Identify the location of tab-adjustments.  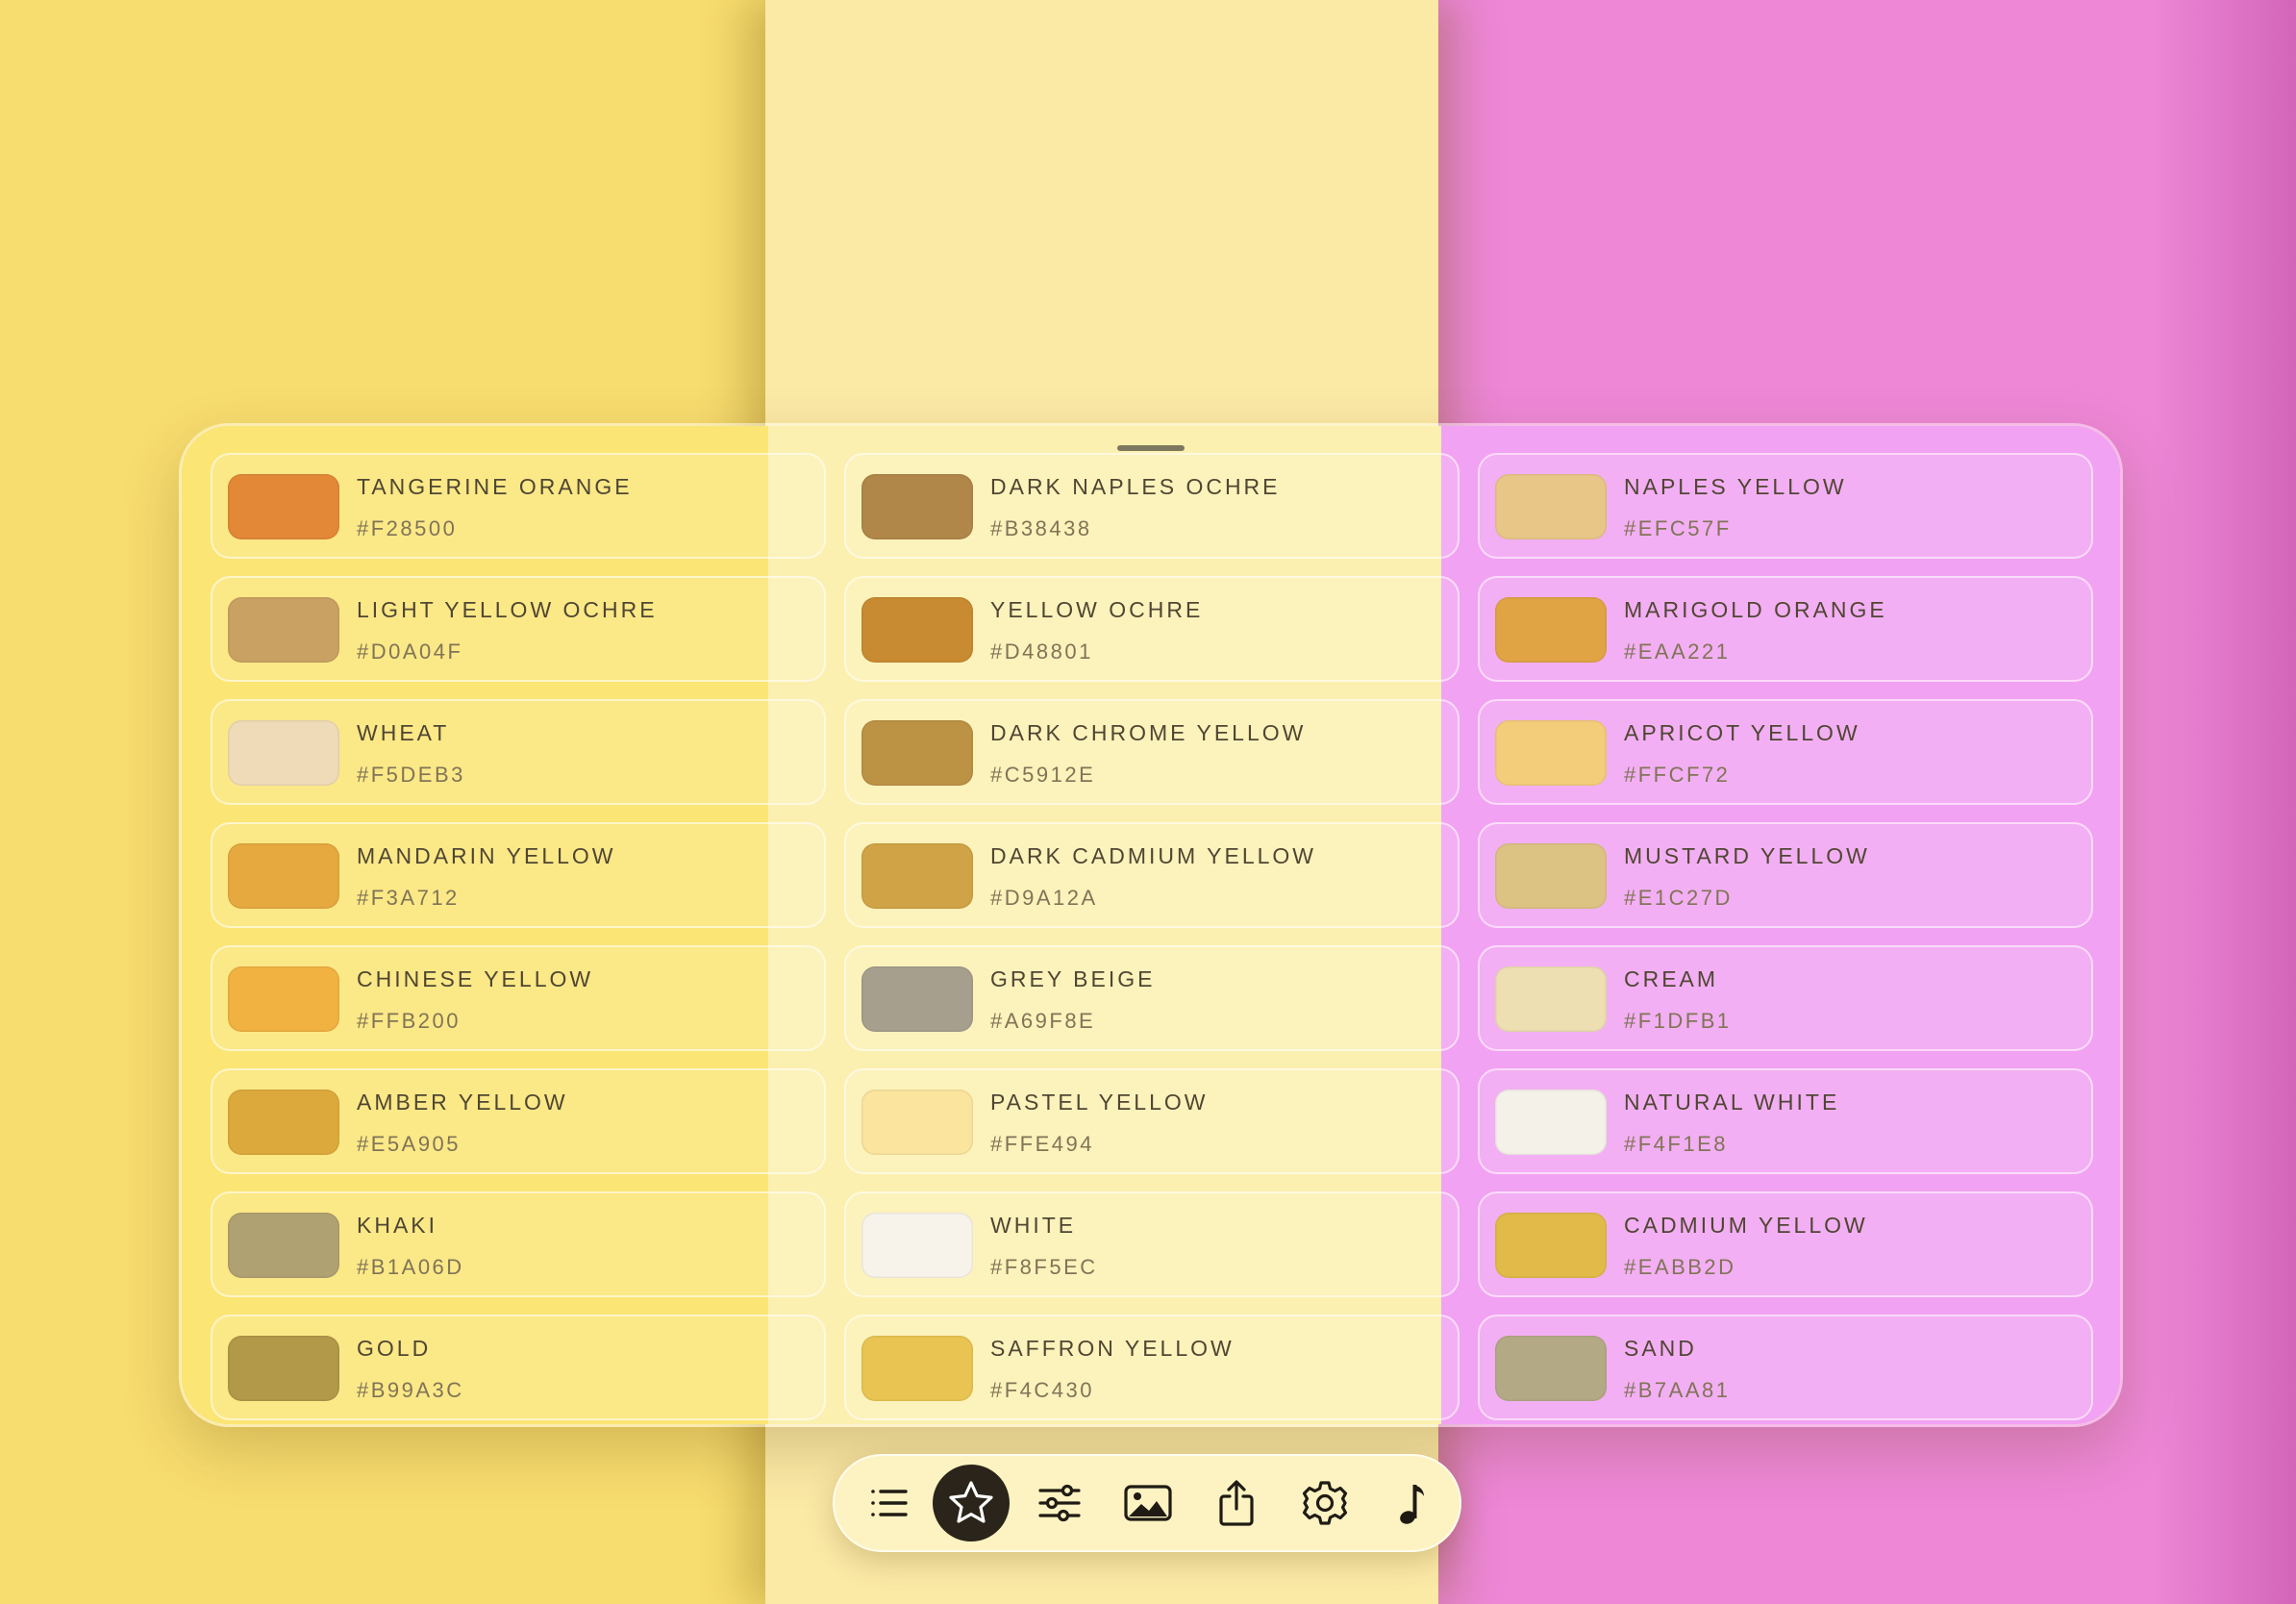
(1059, 1503).